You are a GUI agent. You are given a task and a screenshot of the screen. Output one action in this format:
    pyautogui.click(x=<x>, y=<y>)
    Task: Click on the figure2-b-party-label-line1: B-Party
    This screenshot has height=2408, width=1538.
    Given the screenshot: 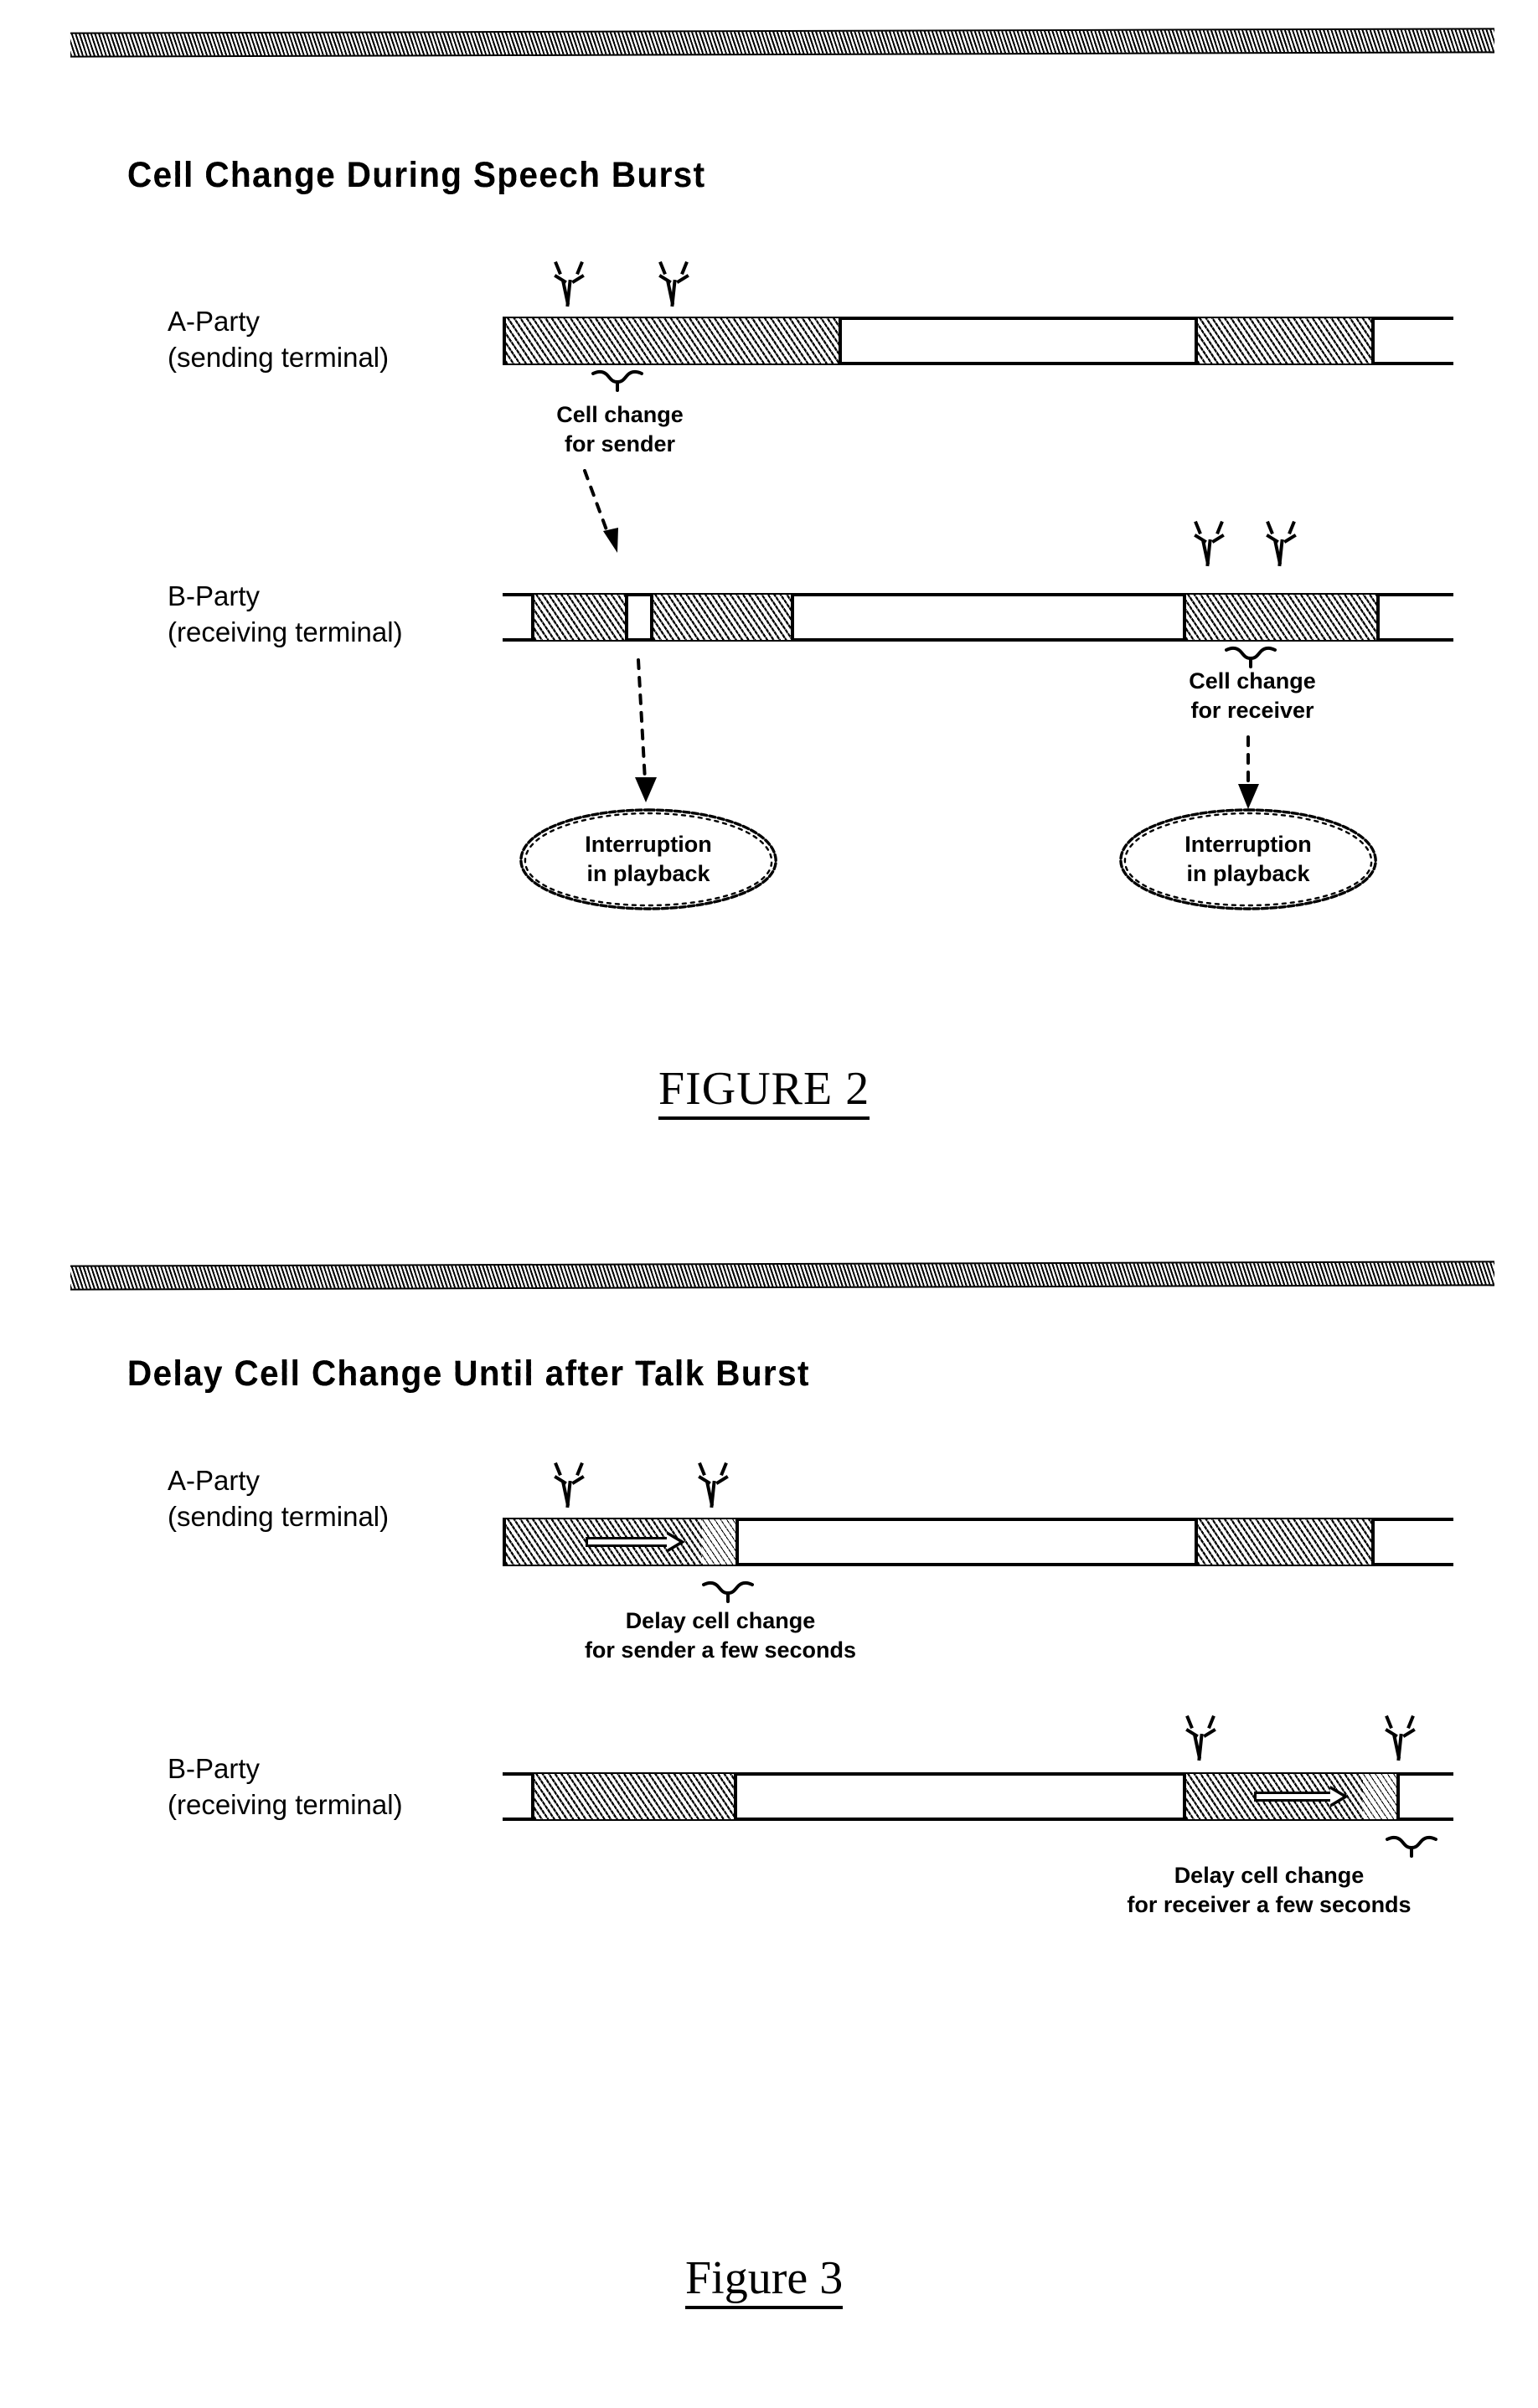 What is the action you would take?
    pyautogui.click(x=214, y=595)
    